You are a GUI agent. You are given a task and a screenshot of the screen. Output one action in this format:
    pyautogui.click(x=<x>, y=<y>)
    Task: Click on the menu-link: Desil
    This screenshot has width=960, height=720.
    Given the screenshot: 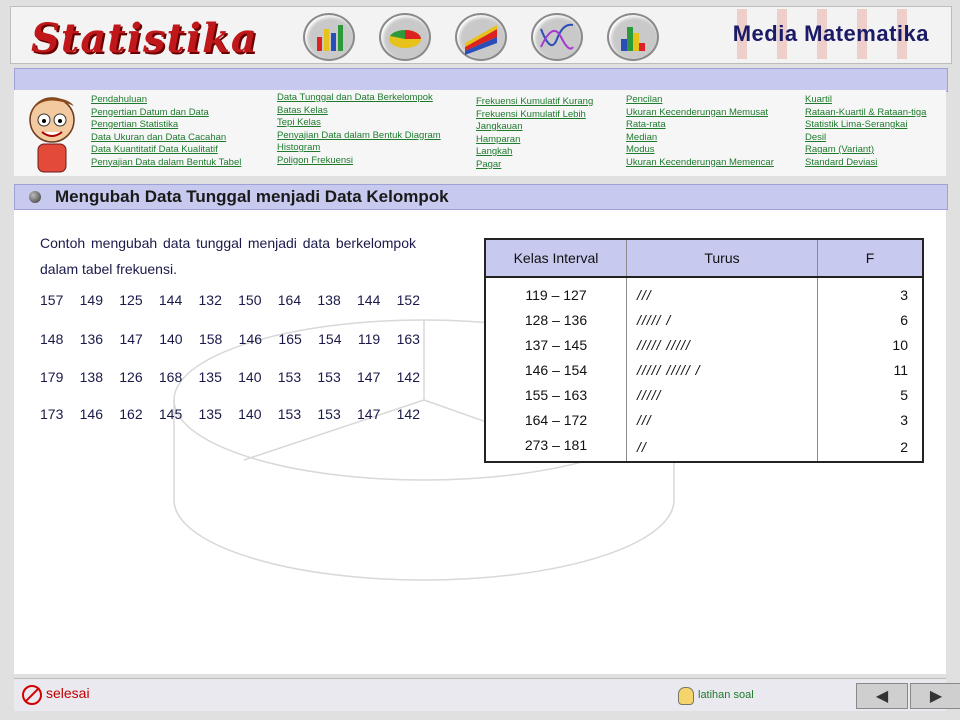 What is the action you would take?
    pyautogui.click(x=865, y=138)
    